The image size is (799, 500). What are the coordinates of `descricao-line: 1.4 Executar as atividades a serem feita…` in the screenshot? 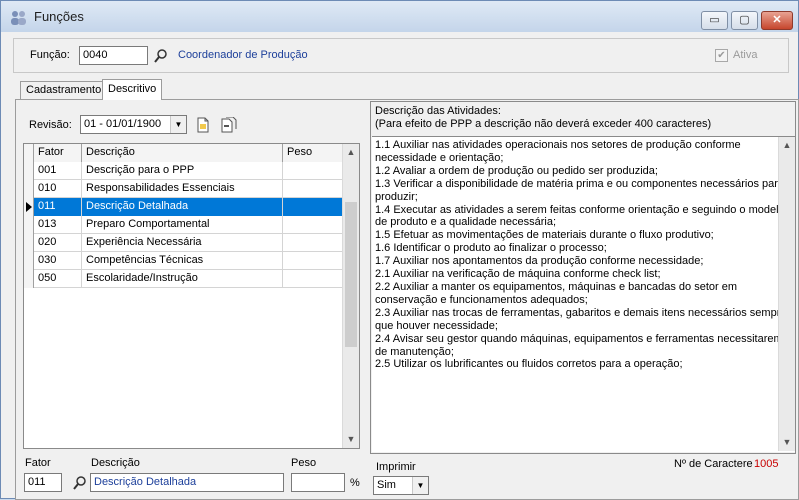 It's located at (580, 209).